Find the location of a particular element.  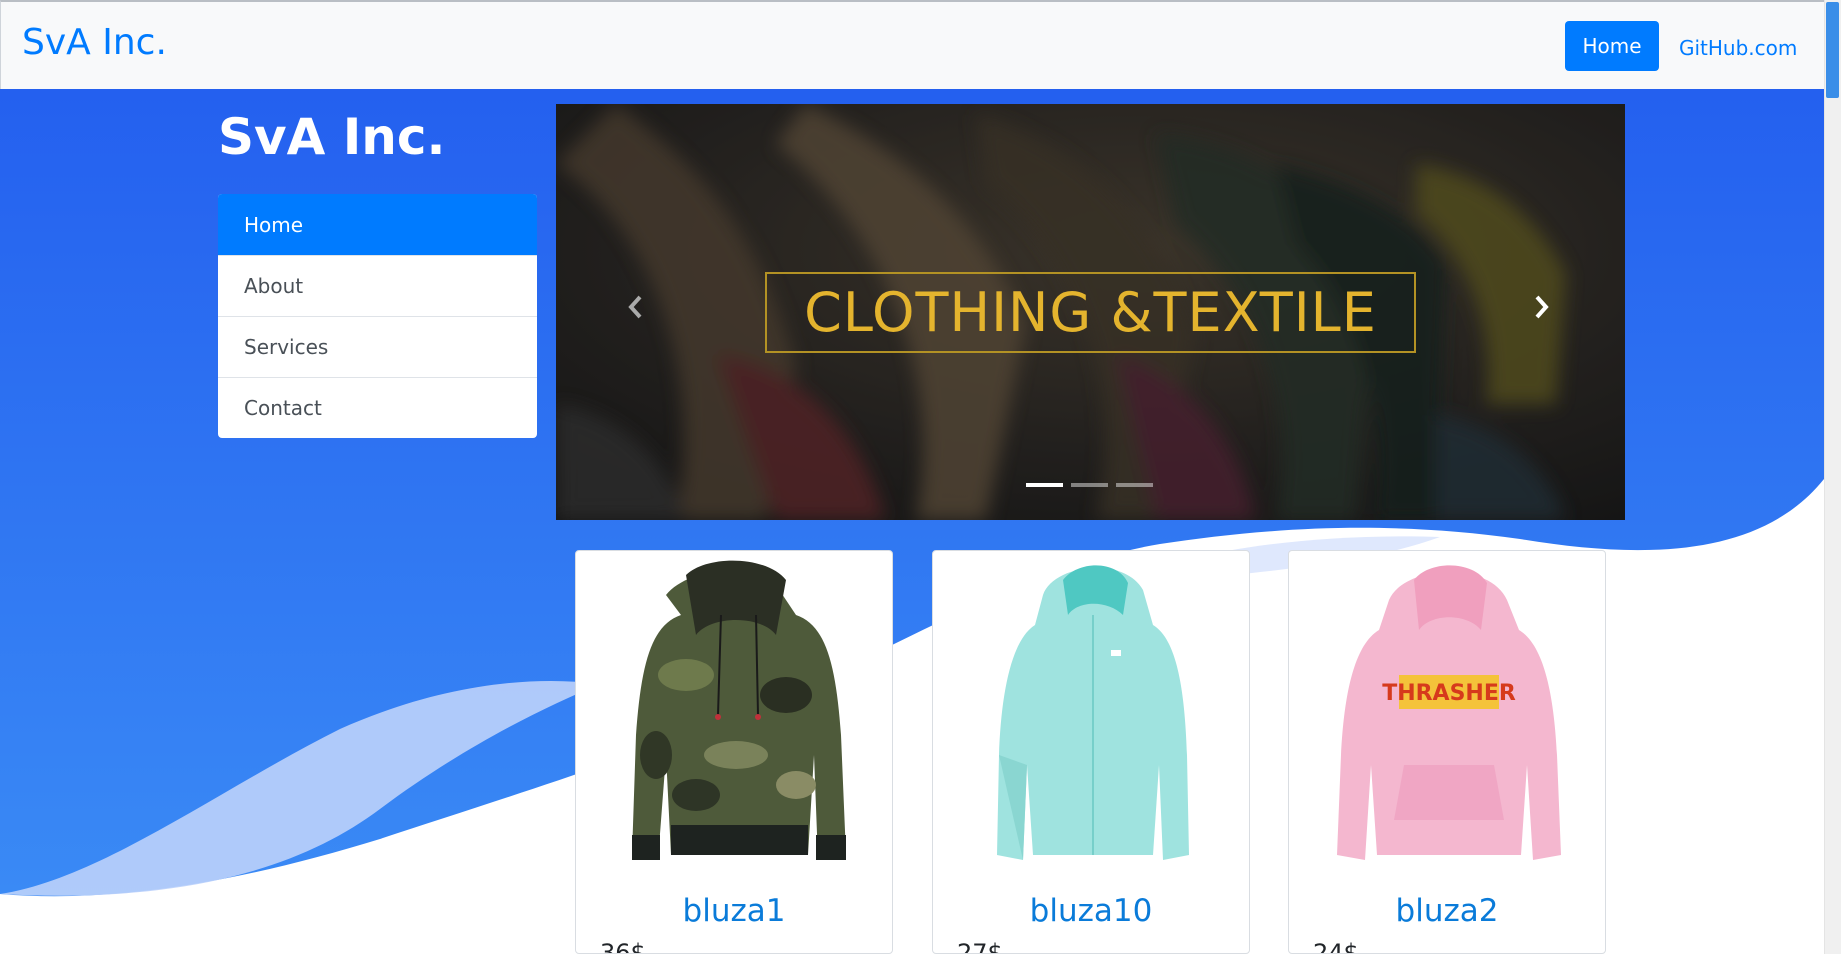

carousel-caption-box: CLOTHING &TEXTILE is located at coordinates (1090, 312).